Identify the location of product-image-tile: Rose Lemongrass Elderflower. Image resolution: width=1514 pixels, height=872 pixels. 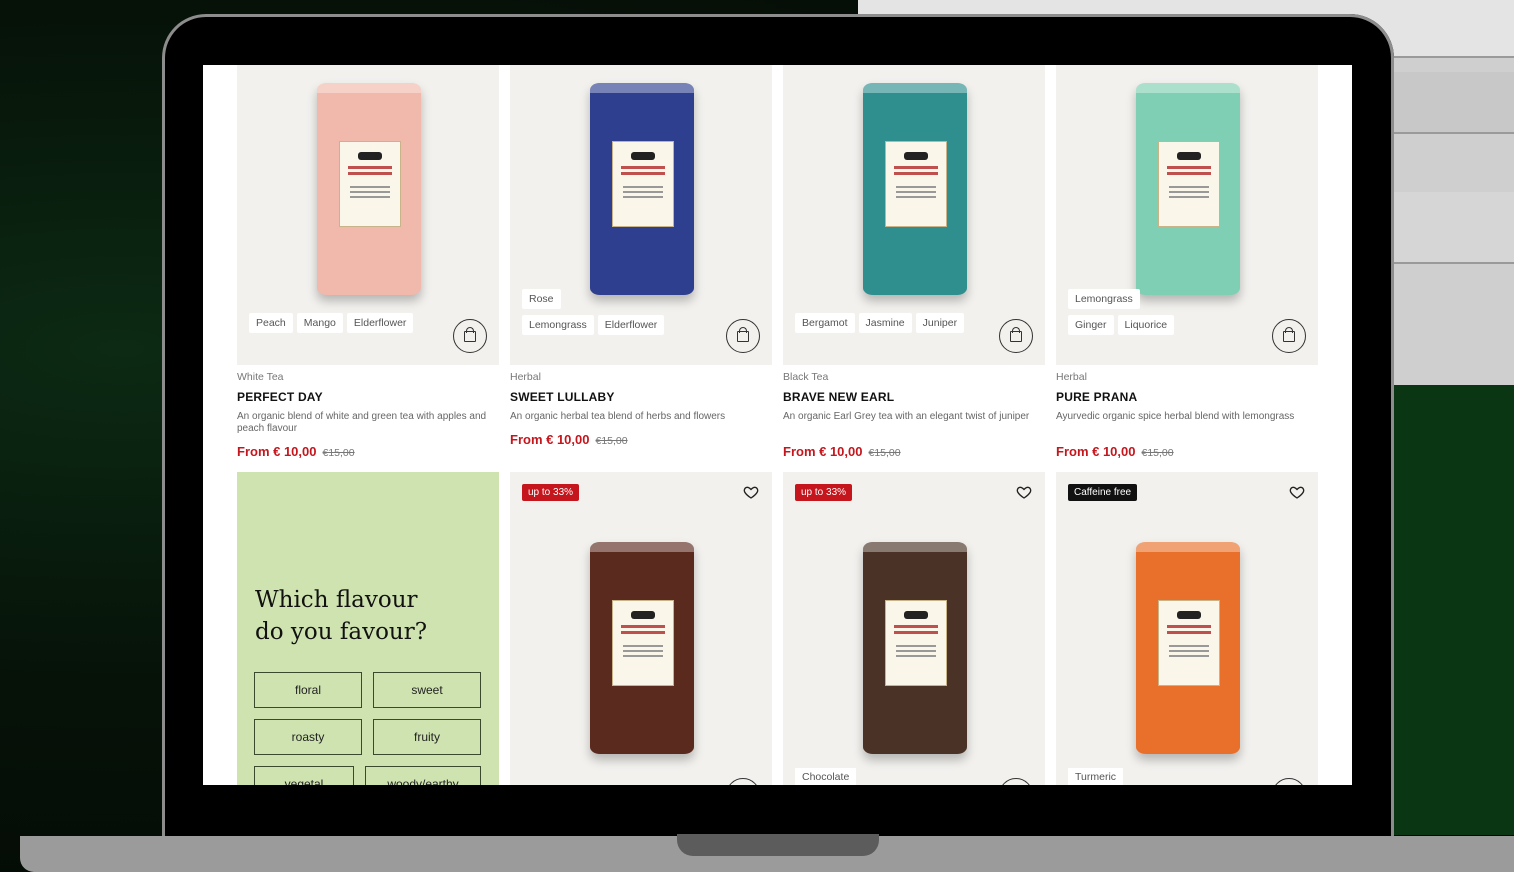
(641, 215).